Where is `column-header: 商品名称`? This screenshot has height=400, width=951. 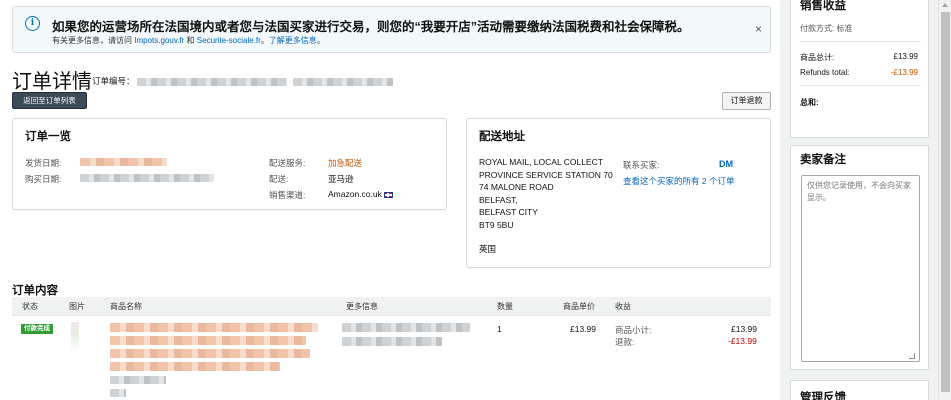 column-header: 商品名称 is located at coordinates (126, 306).